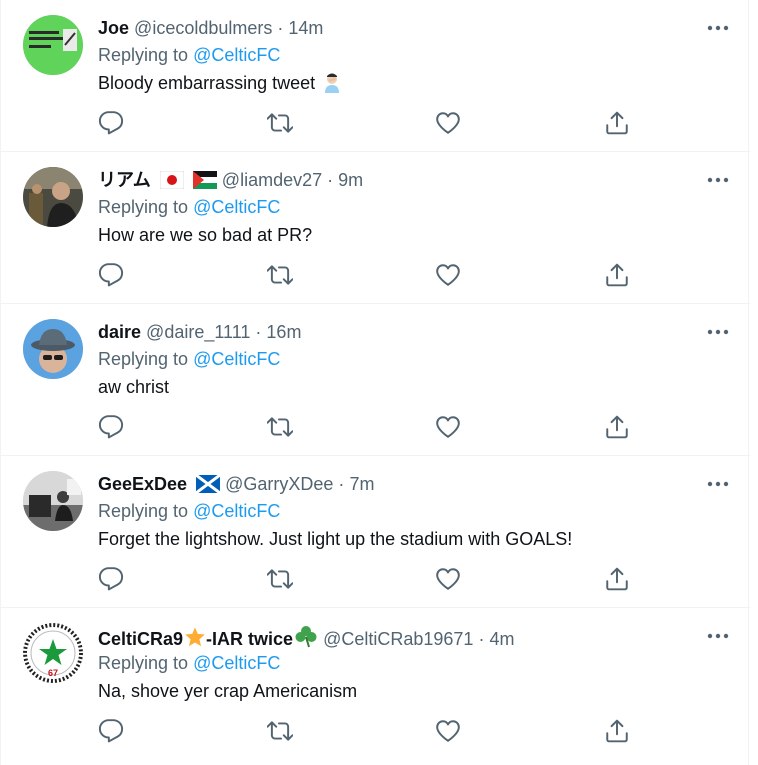  What do you see at coordinates (398, 639) in the screenshot?
I see `user-handle: @CeltiCRab19671` at bounding box center [398, 639].